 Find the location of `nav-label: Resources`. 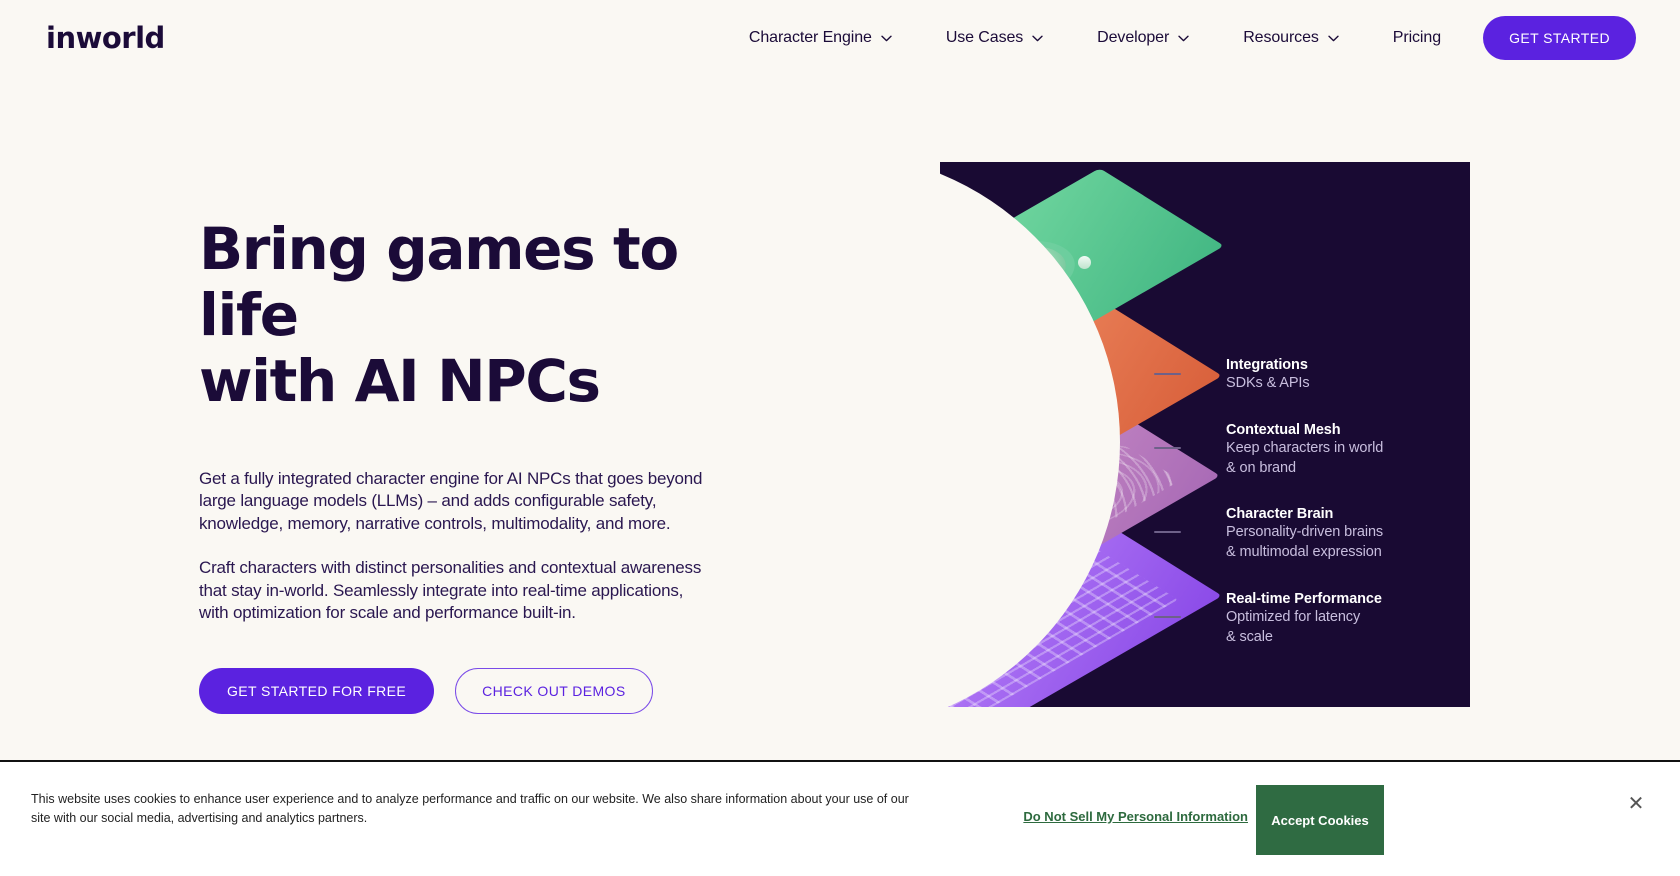

nav-label: Resources is located at coordinates (1281, 37).